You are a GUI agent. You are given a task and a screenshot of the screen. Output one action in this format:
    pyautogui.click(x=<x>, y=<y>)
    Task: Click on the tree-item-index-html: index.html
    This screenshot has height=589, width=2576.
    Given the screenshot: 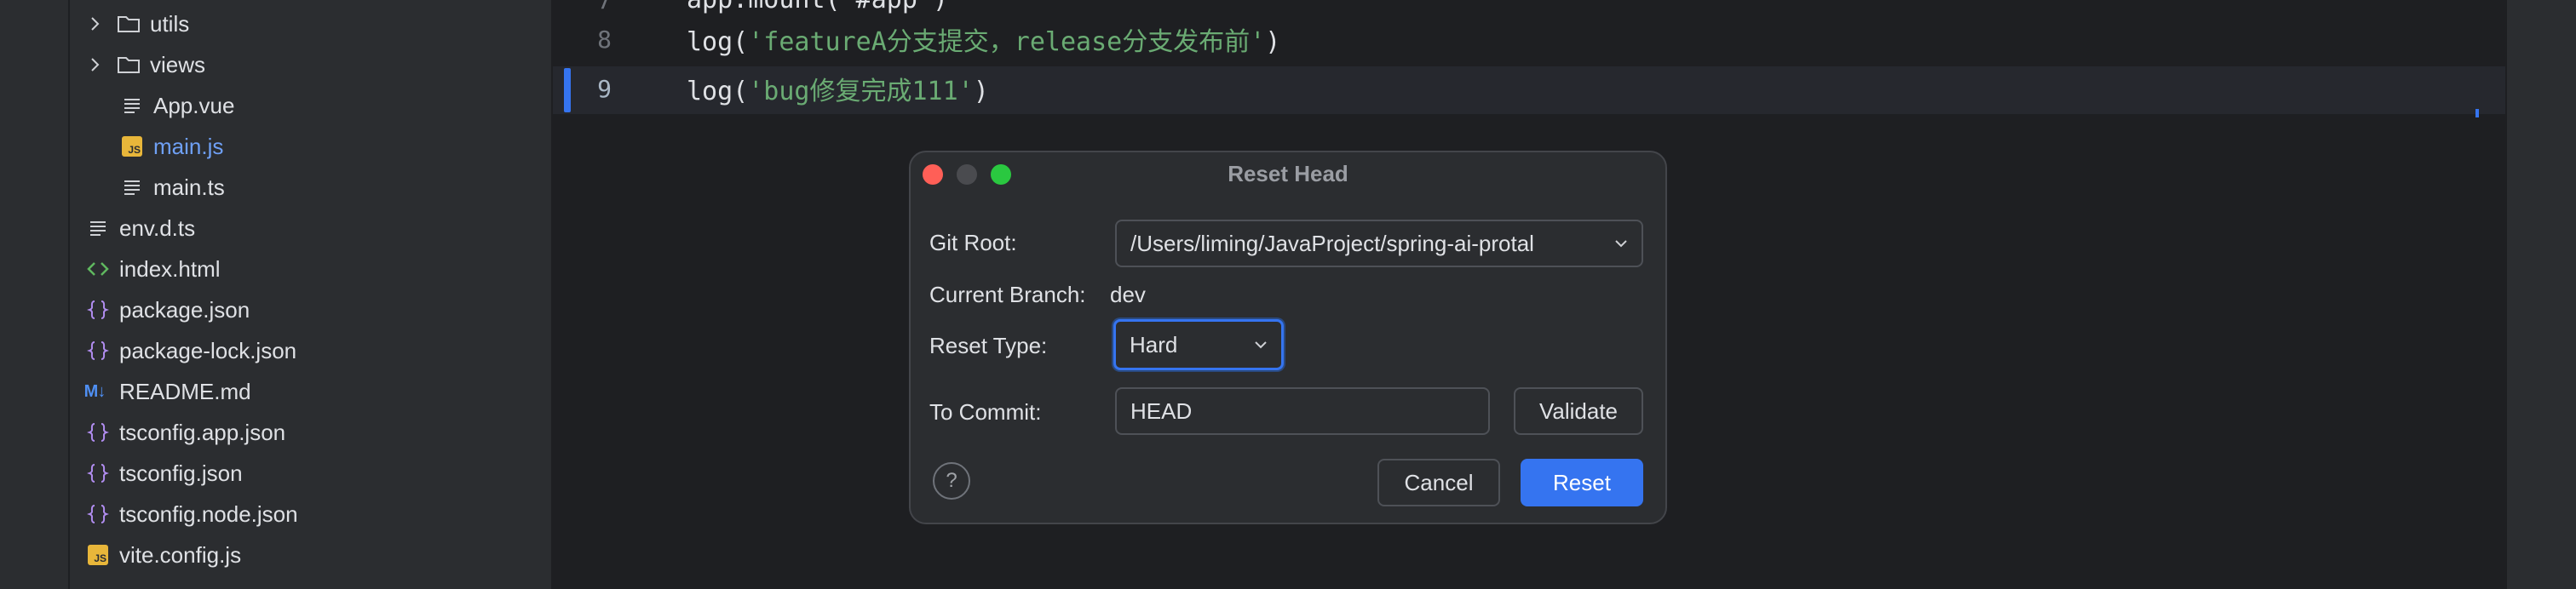 What is the action you would take?
    pyautogui.click(x=153, y=269)
    